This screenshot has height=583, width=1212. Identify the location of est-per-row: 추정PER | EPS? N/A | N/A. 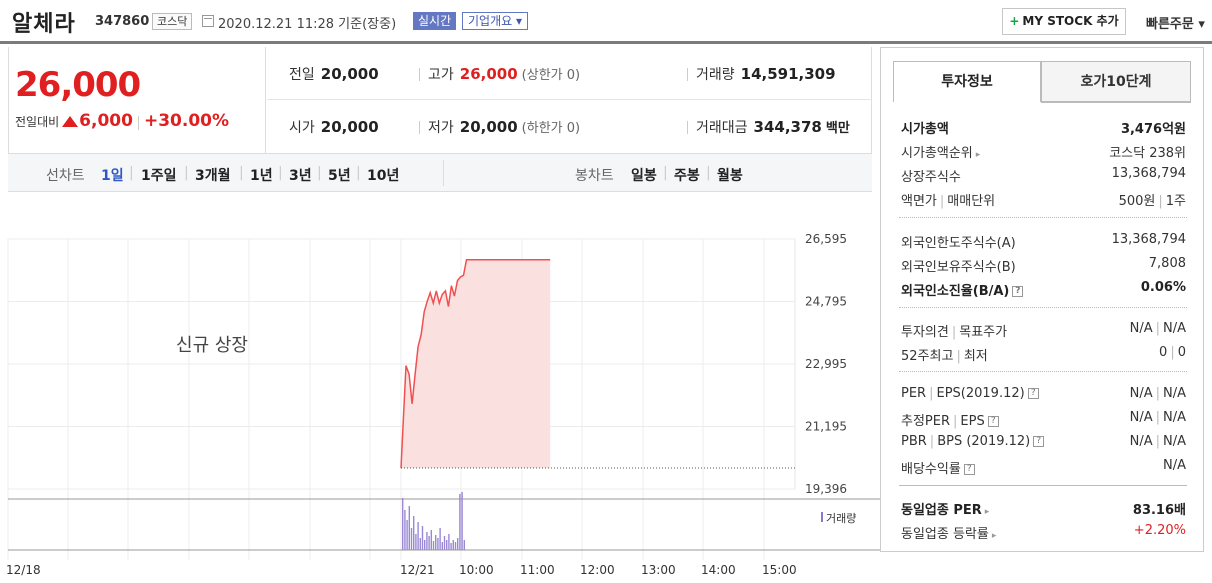
(1043, 419).